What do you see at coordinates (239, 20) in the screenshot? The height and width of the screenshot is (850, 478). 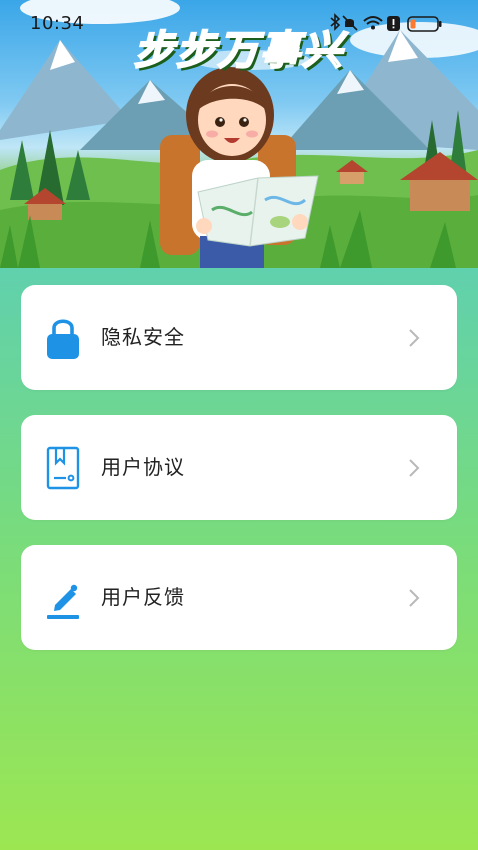 I see `status-bar: 10:34` at bounding box center [239, 20].